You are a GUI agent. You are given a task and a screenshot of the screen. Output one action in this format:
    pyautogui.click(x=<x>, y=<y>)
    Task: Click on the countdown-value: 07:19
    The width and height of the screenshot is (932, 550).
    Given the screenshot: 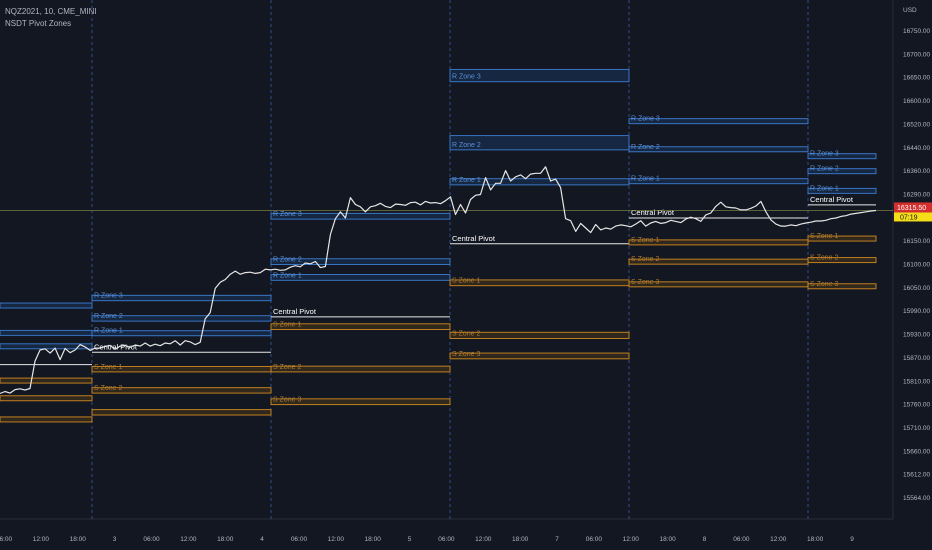 What is the action you would take?
    pyautogui.click(x=909, y=217)
    